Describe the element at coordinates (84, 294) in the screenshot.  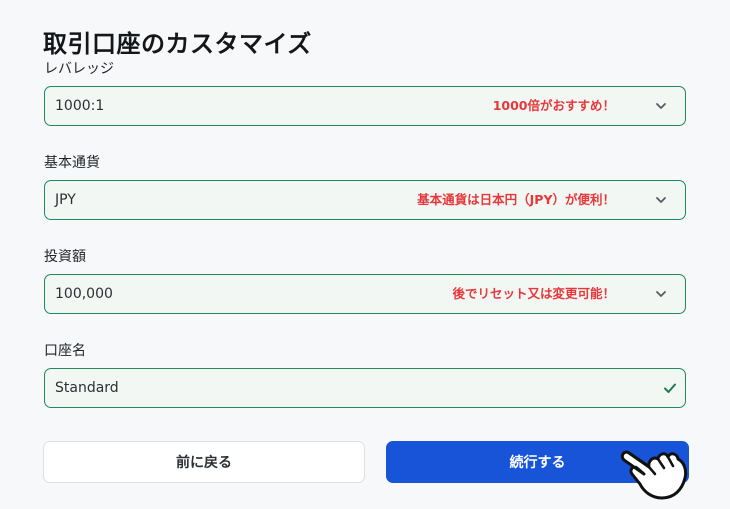
I see `investment-value: 100,000` at that location.